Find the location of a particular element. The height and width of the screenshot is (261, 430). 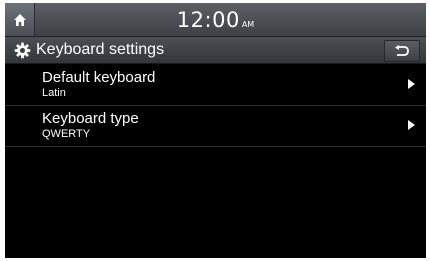

divider is located at coordinates (215, 146).